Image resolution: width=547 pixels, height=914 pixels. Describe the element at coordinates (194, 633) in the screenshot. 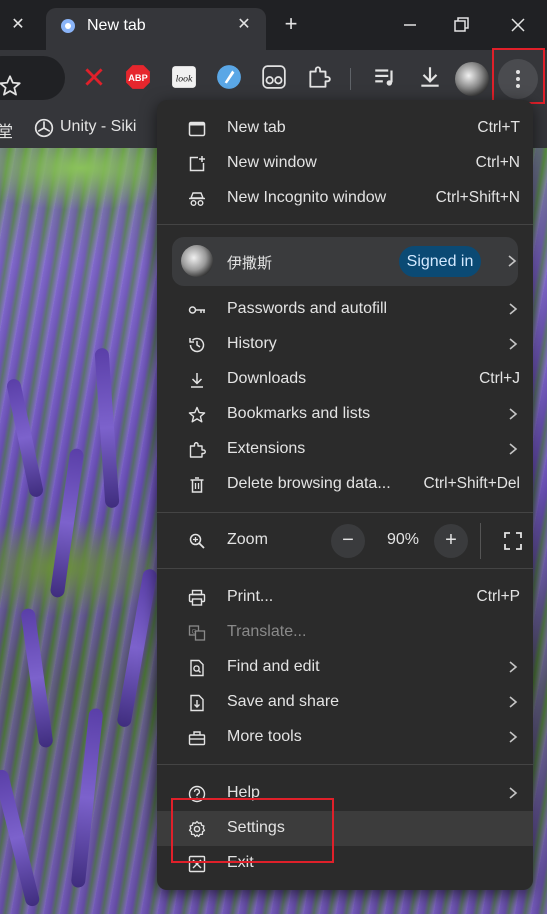

I see `svg-text: G` at that location.